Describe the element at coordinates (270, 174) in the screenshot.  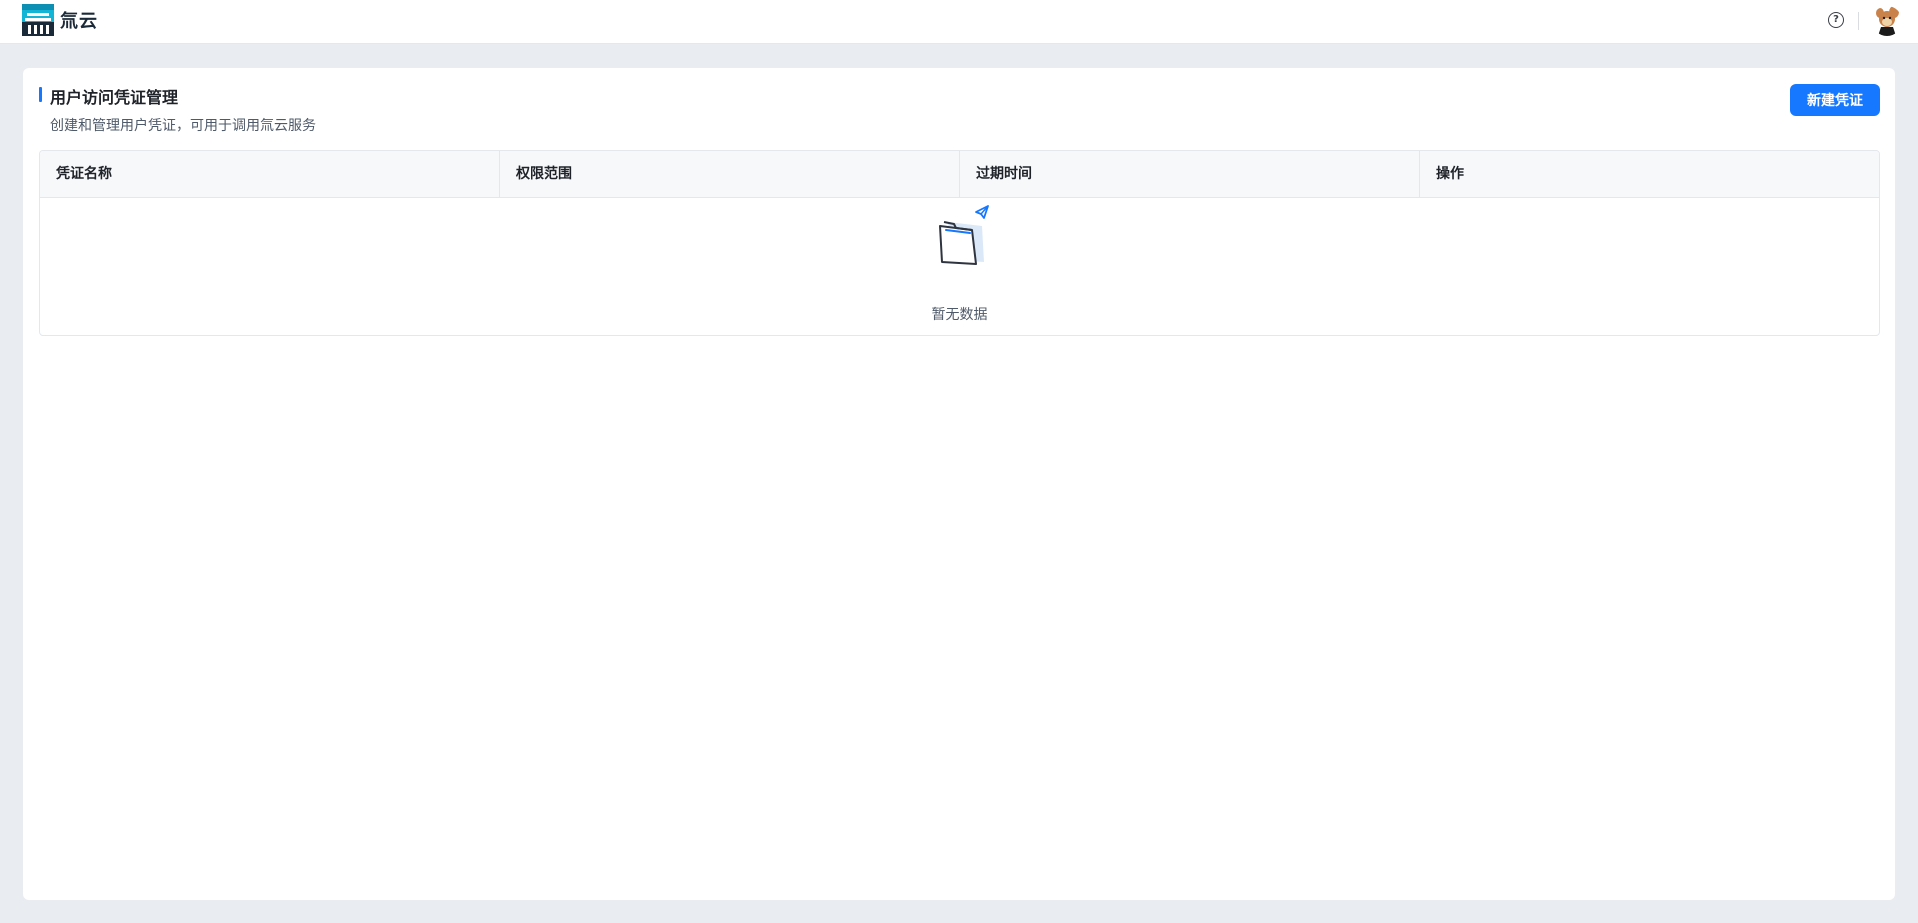
I see `column-header-name: 凭证名称` at that location.